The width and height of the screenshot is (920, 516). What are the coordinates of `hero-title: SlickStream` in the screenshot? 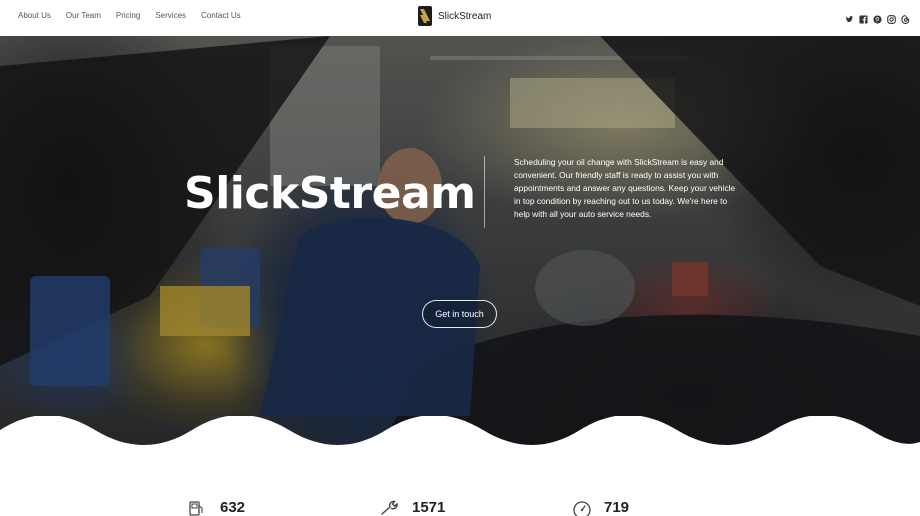 It's located at (330, 193).